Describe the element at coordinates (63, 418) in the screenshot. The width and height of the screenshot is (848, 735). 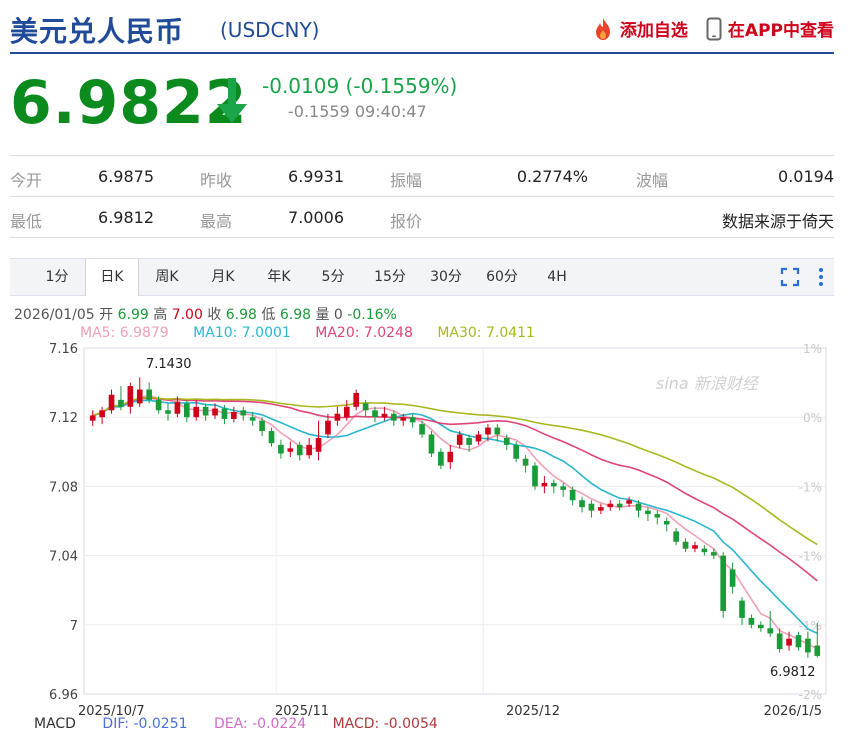
I see `y-tick-label: 7.12` at that location.